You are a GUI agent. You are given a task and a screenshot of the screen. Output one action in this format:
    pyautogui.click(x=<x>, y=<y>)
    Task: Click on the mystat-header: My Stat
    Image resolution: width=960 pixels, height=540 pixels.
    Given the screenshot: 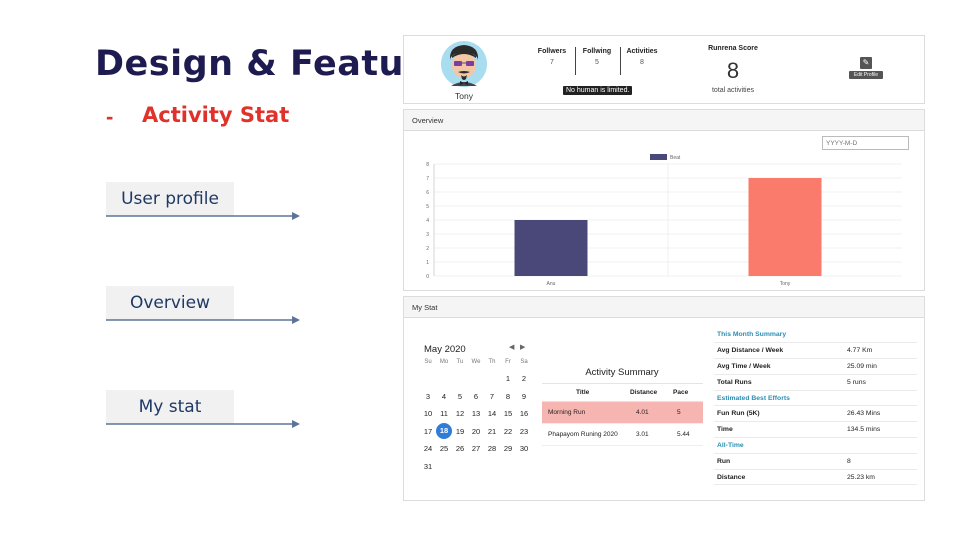 What is the action you would take?
    pyautogui.click(x=664, y=307)
    